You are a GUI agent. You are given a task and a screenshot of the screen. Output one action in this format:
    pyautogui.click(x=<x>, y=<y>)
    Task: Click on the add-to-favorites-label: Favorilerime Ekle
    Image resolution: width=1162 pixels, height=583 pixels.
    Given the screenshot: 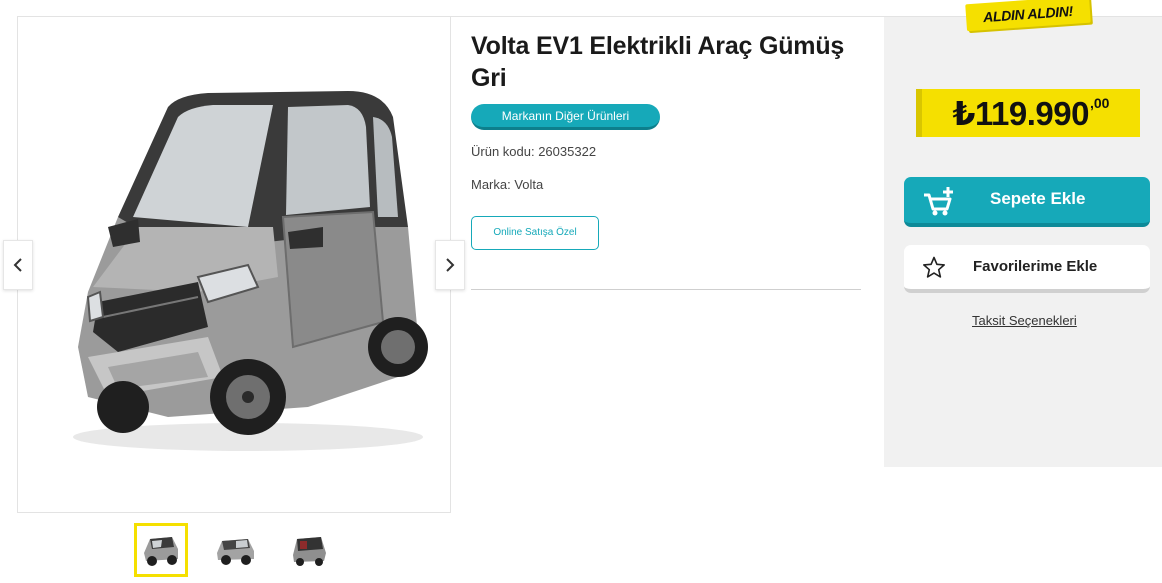 What is the action you would take?
    pyautogui.click(x=1035, y=266)
    